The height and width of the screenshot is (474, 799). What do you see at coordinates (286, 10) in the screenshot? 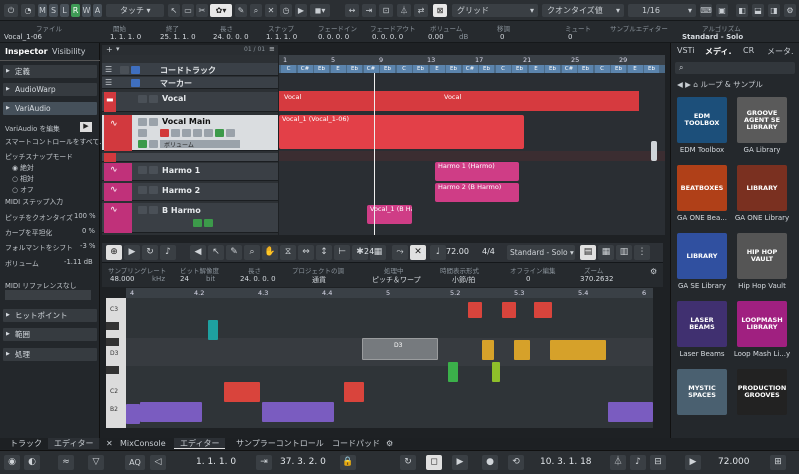
I see `time-warp-tool-icon: ◷` at bounding box center [286, 10].